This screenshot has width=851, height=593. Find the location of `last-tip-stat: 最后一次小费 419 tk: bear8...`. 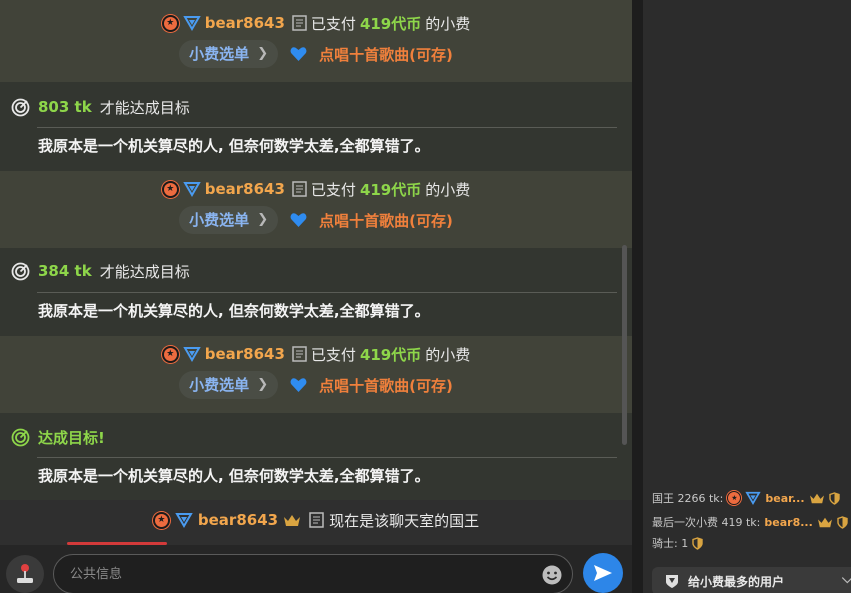

last-tip-stat: 最后一次小费 419 tk: bear8... is located at coordinates (751, 522).